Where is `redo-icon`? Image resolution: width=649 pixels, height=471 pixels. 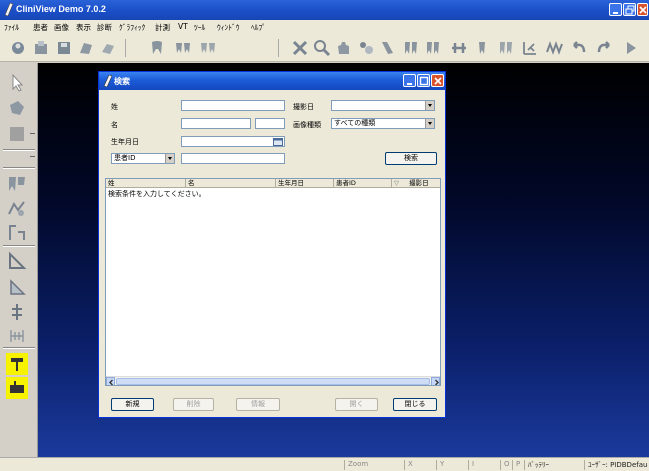
redo-icon is located at coordinates (604, 48).